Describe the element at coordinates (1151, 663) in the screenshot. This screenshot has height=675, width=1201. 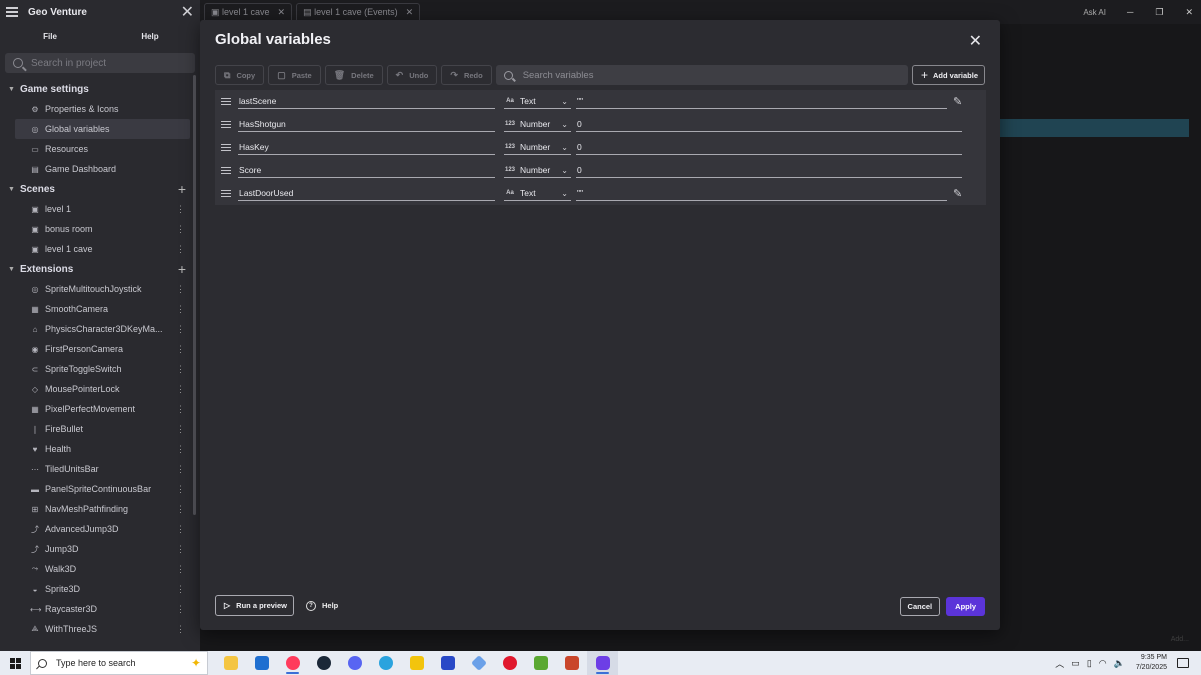
I see `clock: 9:35 PM 7/20/2025` at that location.